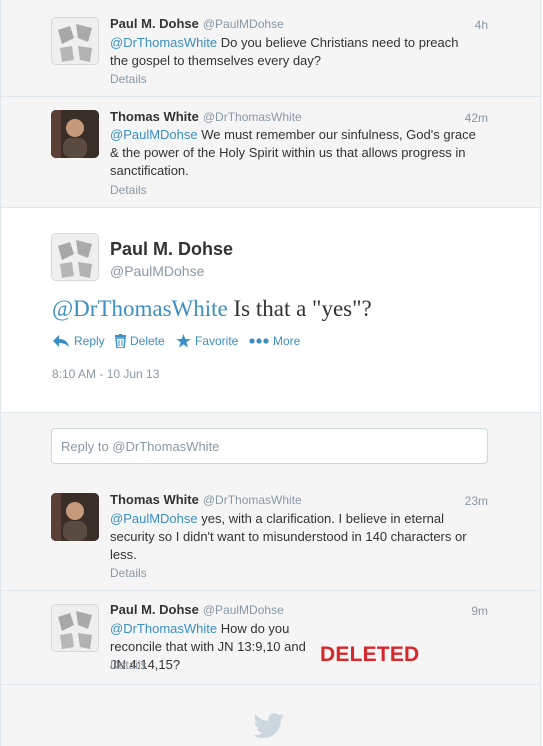  I want to click on tweet-text: @DrThomasWhite Is that a "yes"?, so click(212, 309).